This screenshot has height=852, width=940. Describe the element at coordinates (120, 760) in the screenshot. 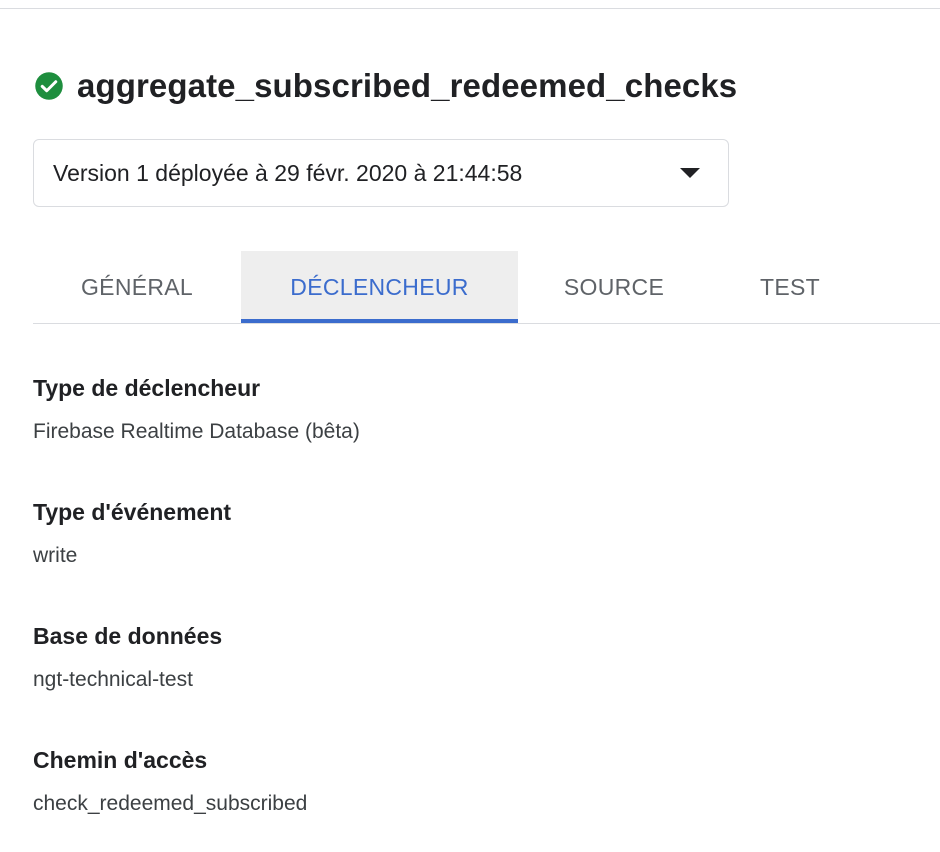

I see `path-label: Chemin d'accès` at that location.